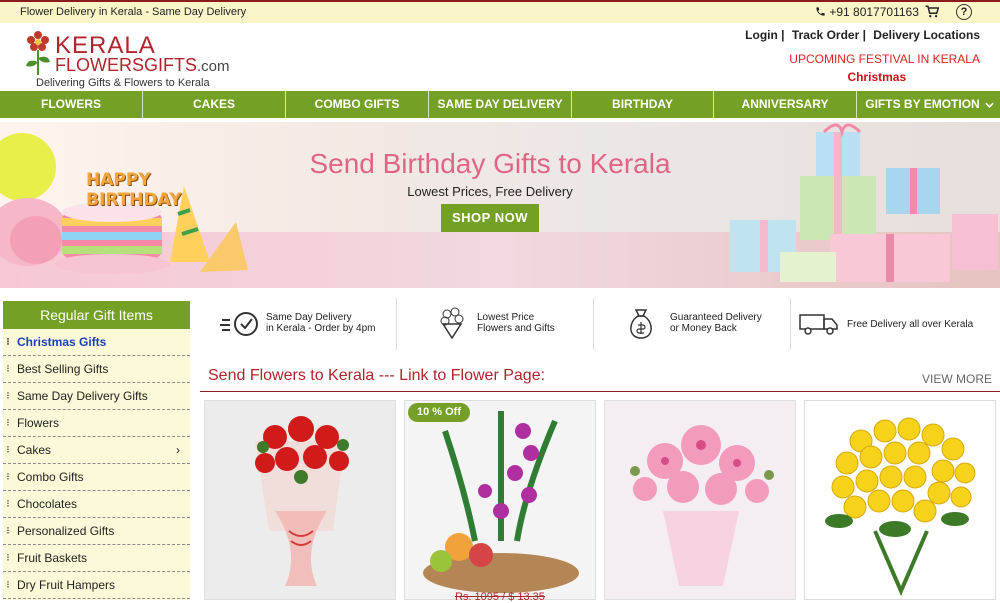 Image resolution: width=1000 pixels, height=603 pixels. Describe the element at coordinates (874, 12) in the screenshot. I see `phone-number: +91 8017701163` at that location.